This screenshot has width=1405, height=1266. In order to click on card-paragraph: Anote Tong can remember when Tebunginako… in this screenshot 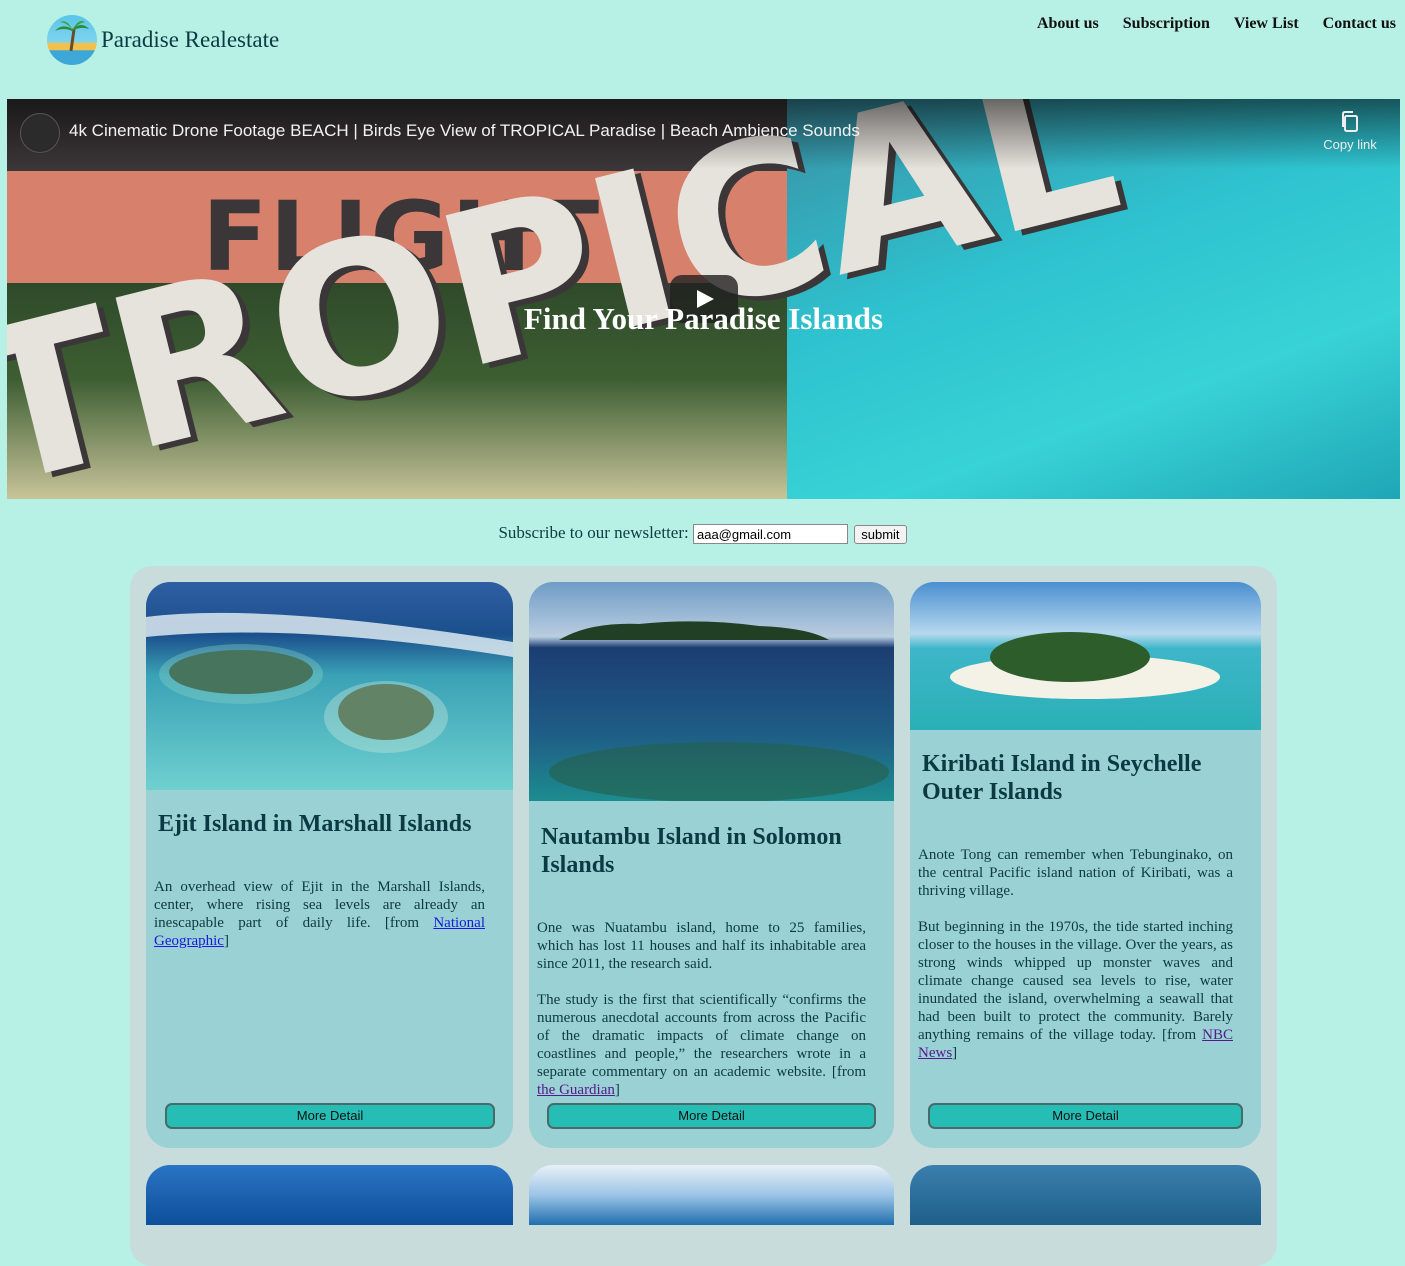, I will do `click(1075, 873)`.